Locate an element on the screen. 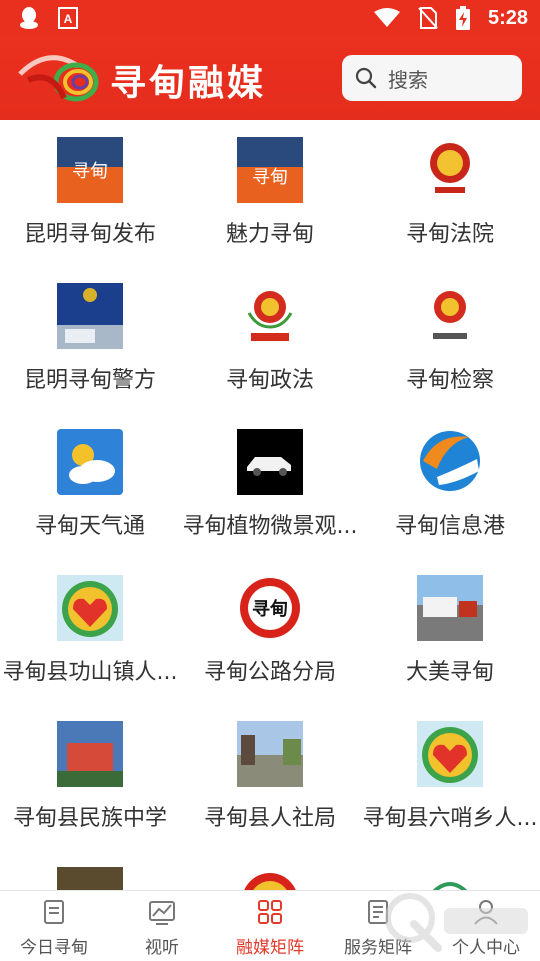 This screenshot has height=961, width=540. kunming-xundian-release-thumbnail: 寻甸 is located at coordinates (90, 170).